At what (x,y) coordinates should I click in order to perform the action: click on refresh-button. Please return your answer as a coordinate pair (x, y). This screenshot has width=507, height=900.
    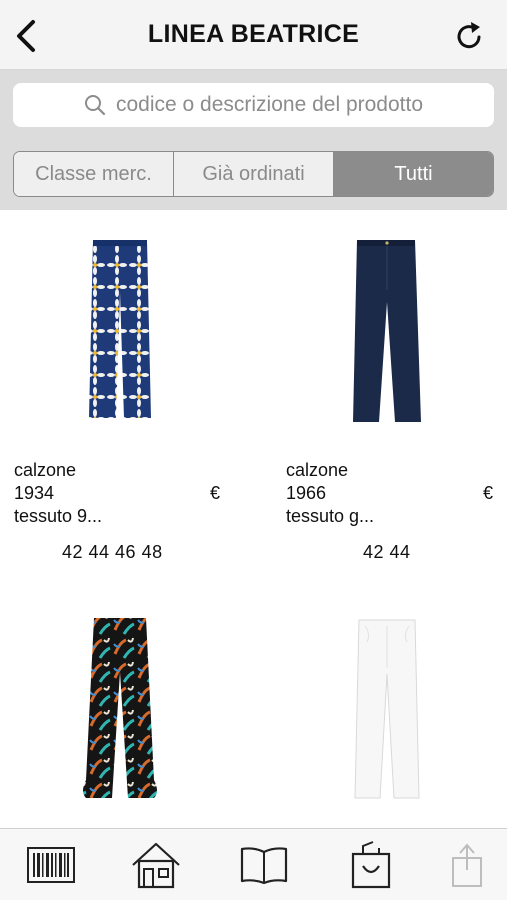
    Looking at the image, I should click on (469, 36).